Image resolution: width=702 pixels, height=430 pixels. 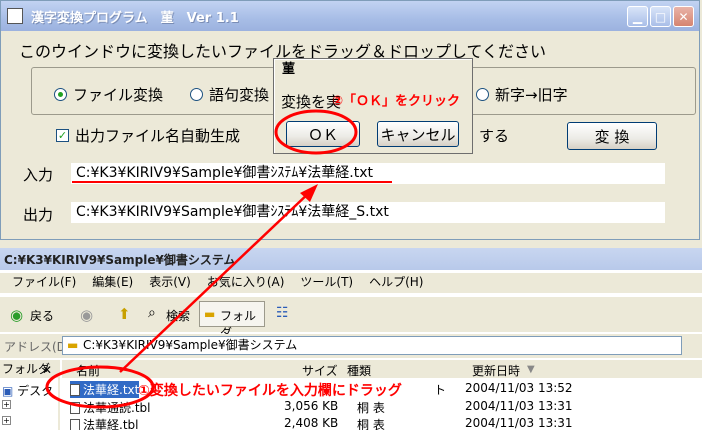 I want to click on drag-arrow, so click(x=216, y=281).